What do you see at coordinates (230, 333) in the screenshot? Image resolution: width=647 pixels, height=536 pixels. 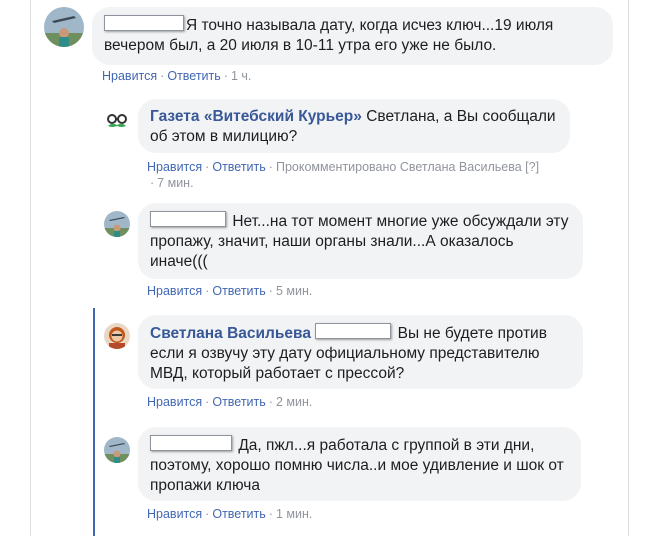 I see `comment-author-link: Светлана Васильева` at bounding box center [230, 333].